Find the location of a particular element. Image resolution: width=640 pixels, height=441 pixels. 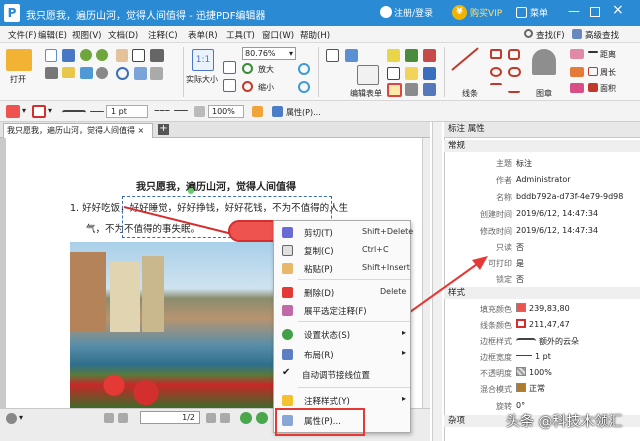

prop-value: 0° is located at coordinates (520, 405).